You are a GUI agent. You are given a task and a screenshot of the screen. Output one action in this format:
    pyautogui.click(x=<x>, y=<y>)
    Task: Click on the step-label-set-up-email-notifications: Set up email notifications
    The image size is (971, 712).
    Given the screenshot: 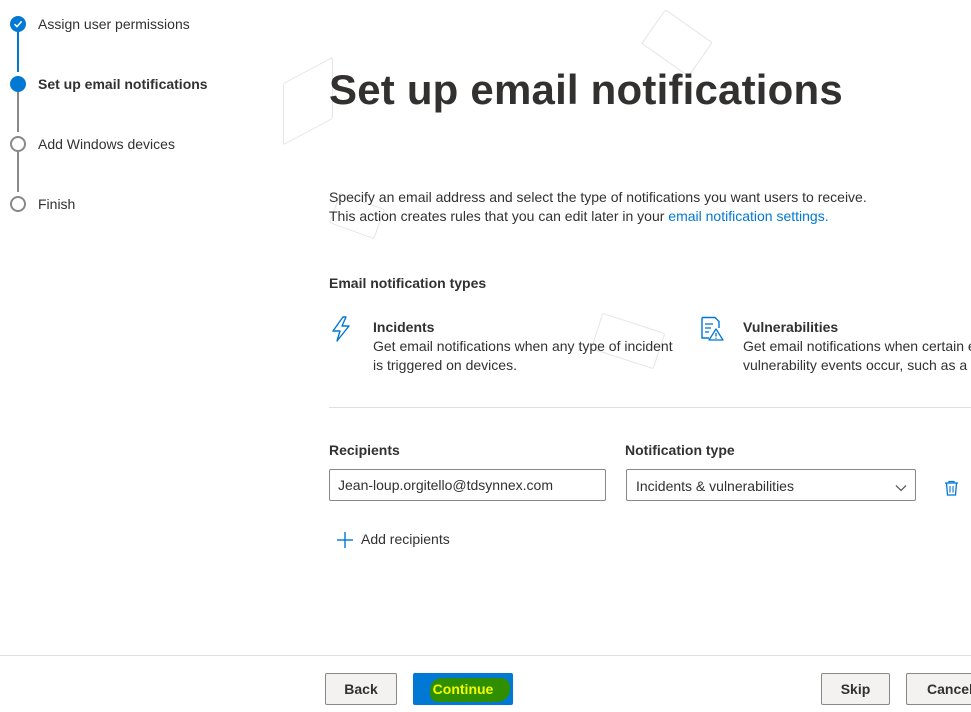 What is the action you would take?
    pyautogui.click(x=123, y=84)
    